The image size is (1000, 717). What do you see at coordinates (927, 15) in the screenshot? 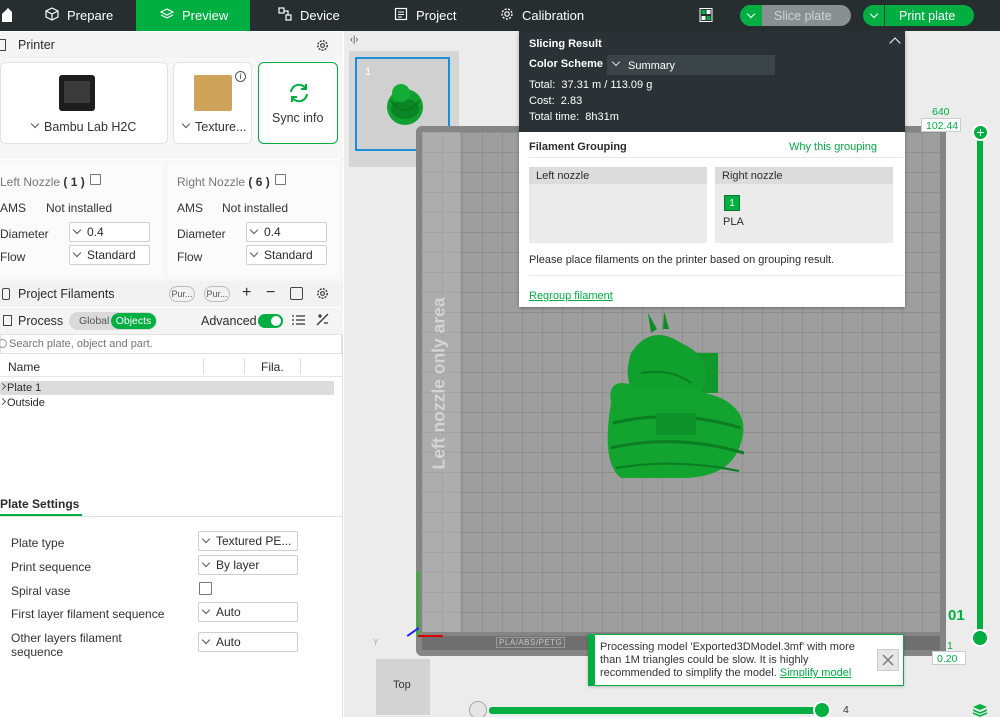
I see `print-label: Print plate` at bounding box center [927, 15].